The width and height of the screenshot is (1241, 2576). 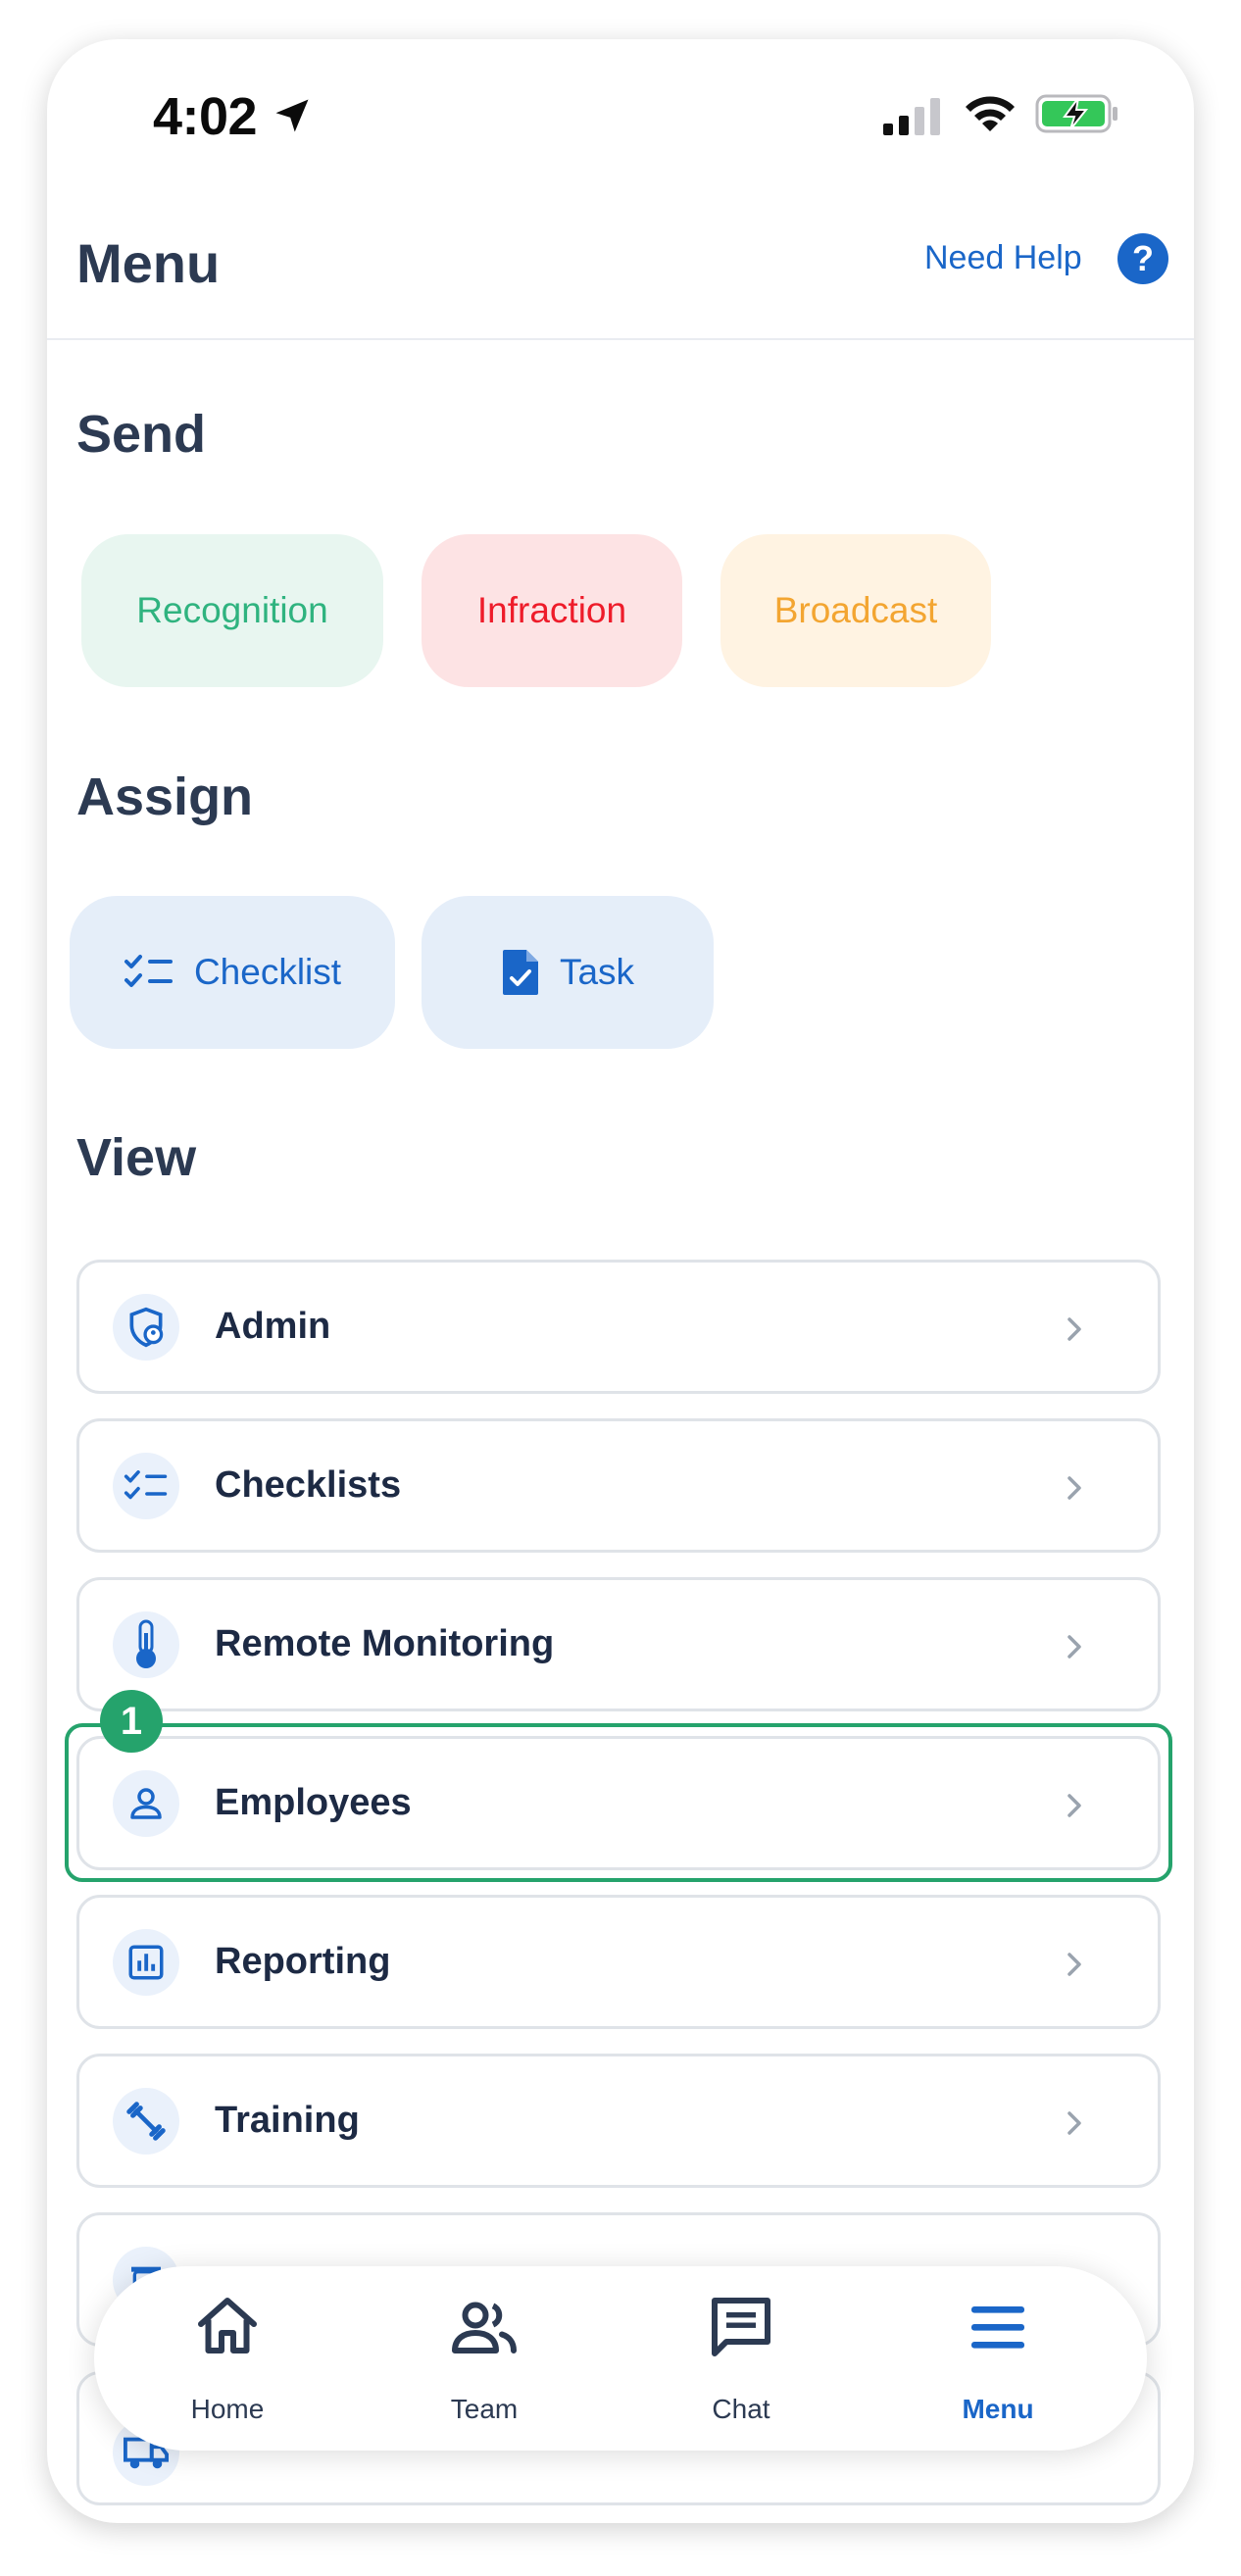 What do you see at coordinates (227, 2358) in the screenshot?
I see `tab-home: Home` at bounding box center [227, 2358].